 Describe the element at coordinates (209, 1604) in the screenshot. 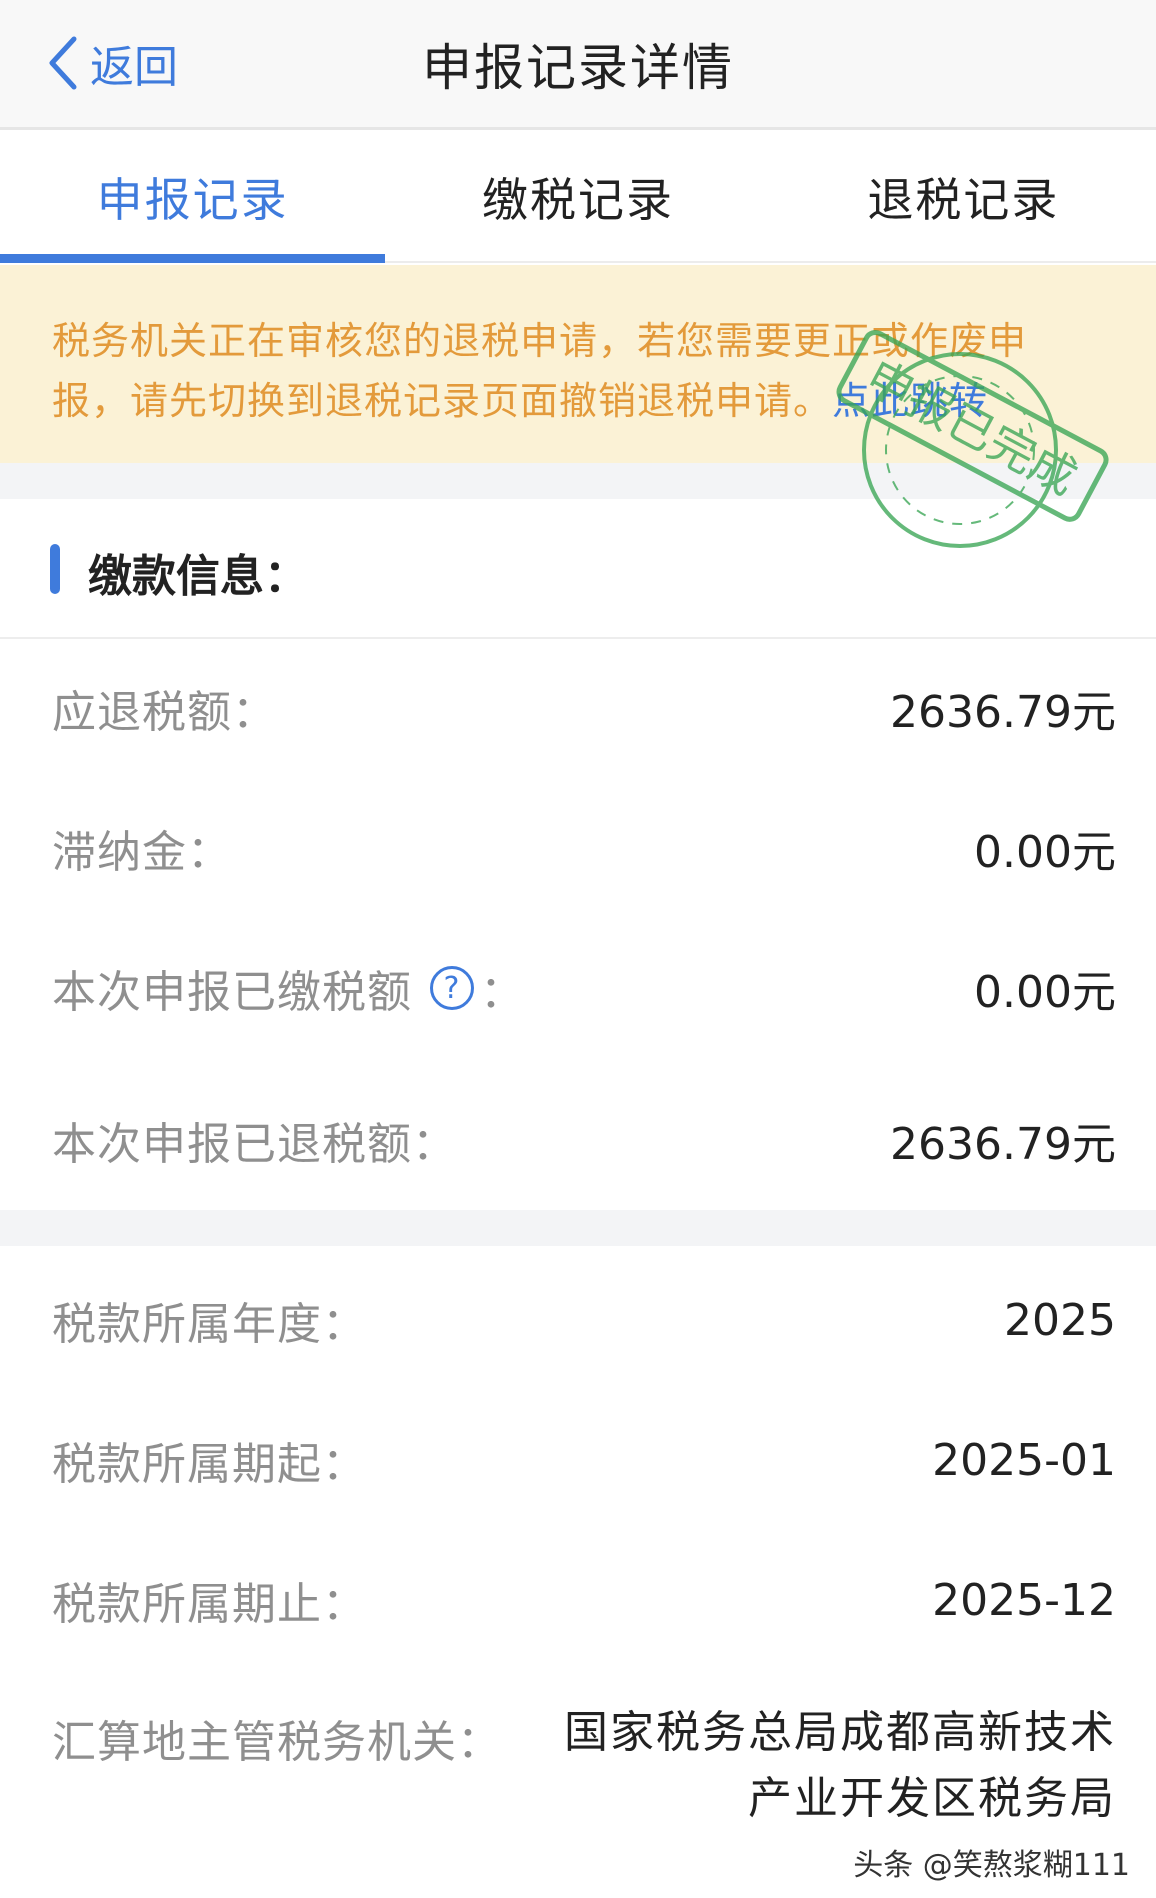

I see `row-label: 税款所属期止：` at that location.